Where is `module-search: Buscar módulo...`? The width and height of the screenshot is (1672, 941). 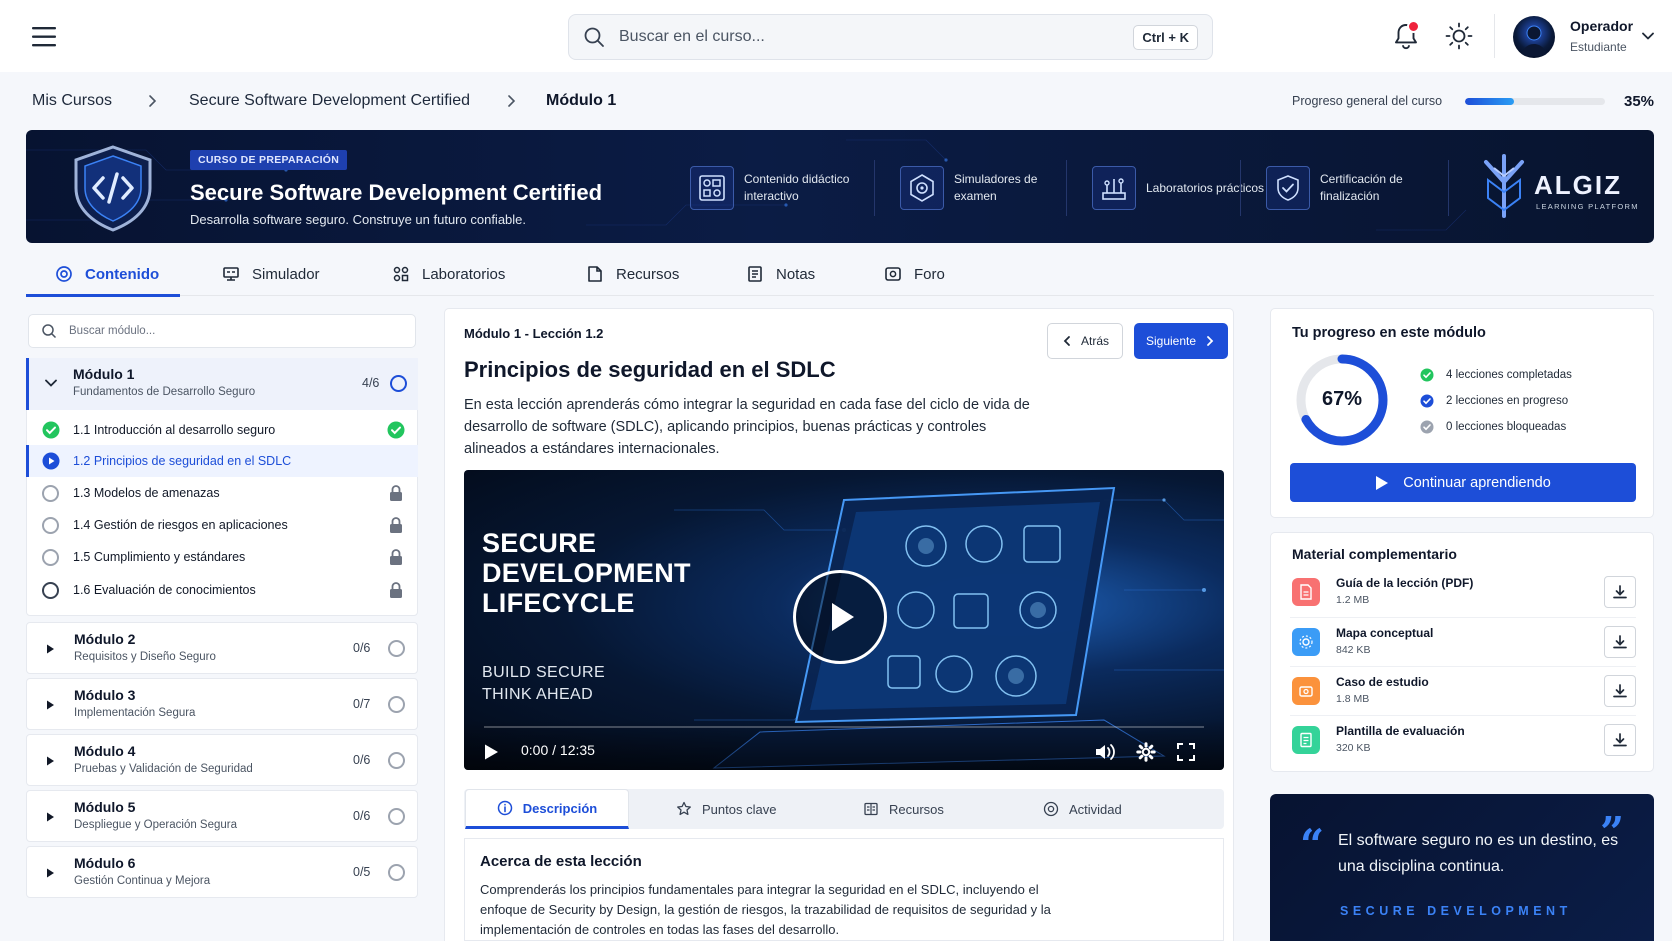
module-search: Buscar módulo... is located at coordinates (222, 331).